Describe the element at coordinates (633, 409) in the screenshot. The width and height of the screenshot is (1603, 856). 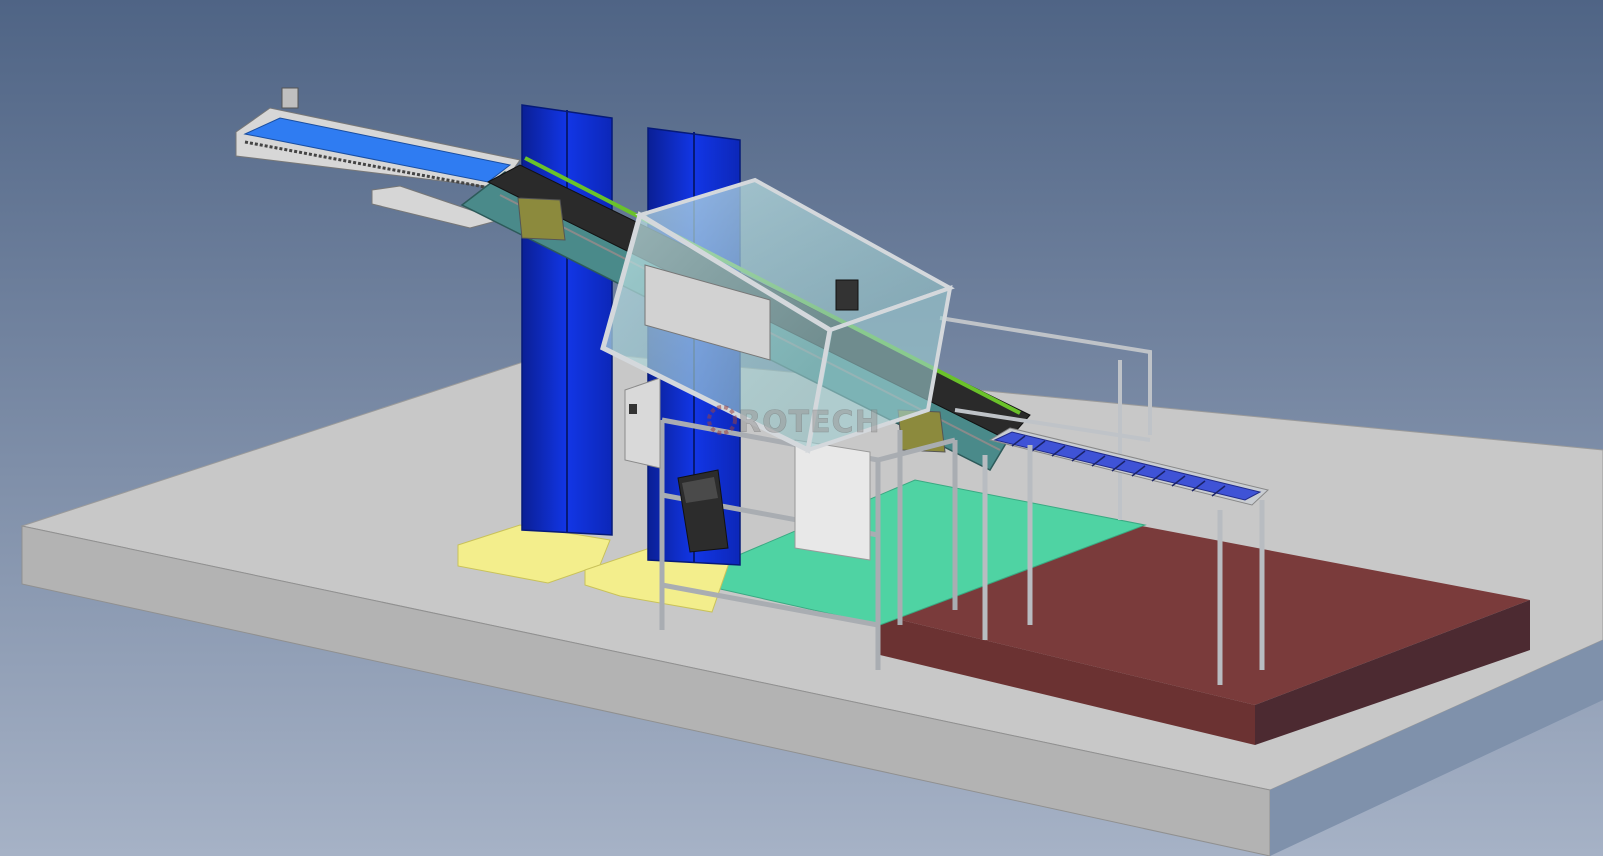
I see `cabinet-switch` at that location.